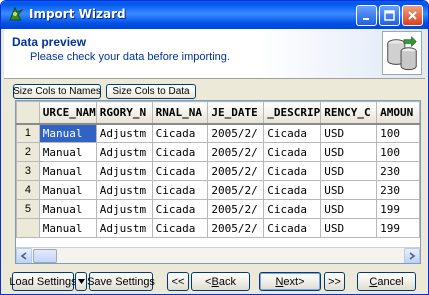 The image size is (429, 295). What do you see at coordinates (151, 91) in the screenshot?
I see `size-cols-to-data-button: Size Cols to Data` at bounding box center [151, 91].